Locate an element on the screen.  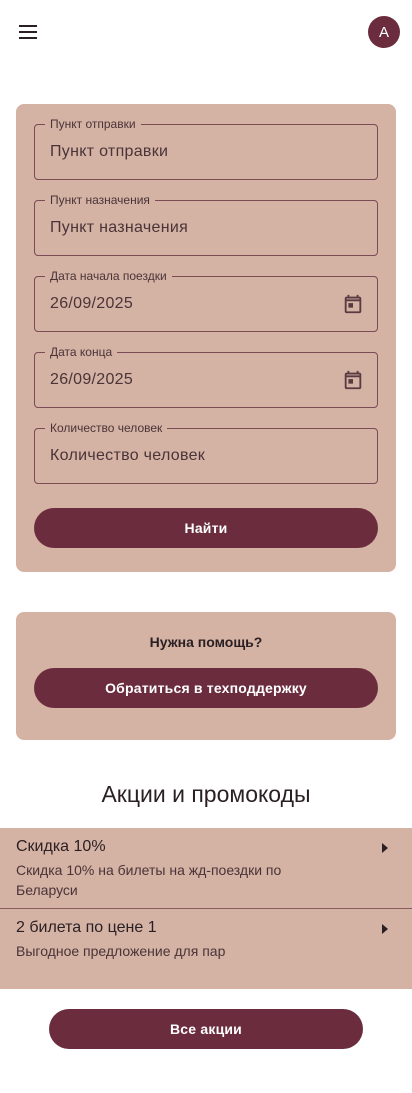
destination-field: Пункт назначения Пункт назначения is located at coordinates (206, 224).